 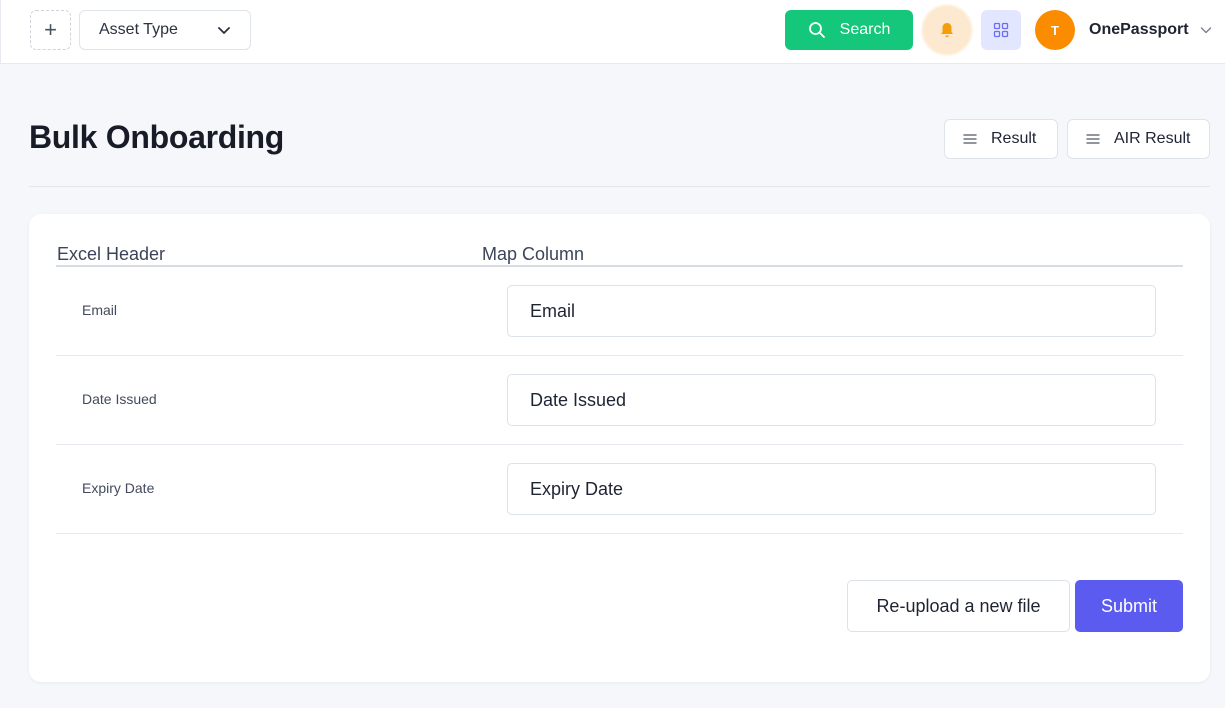 I want to click on result-label: Result, so click(x=1014, y=138).